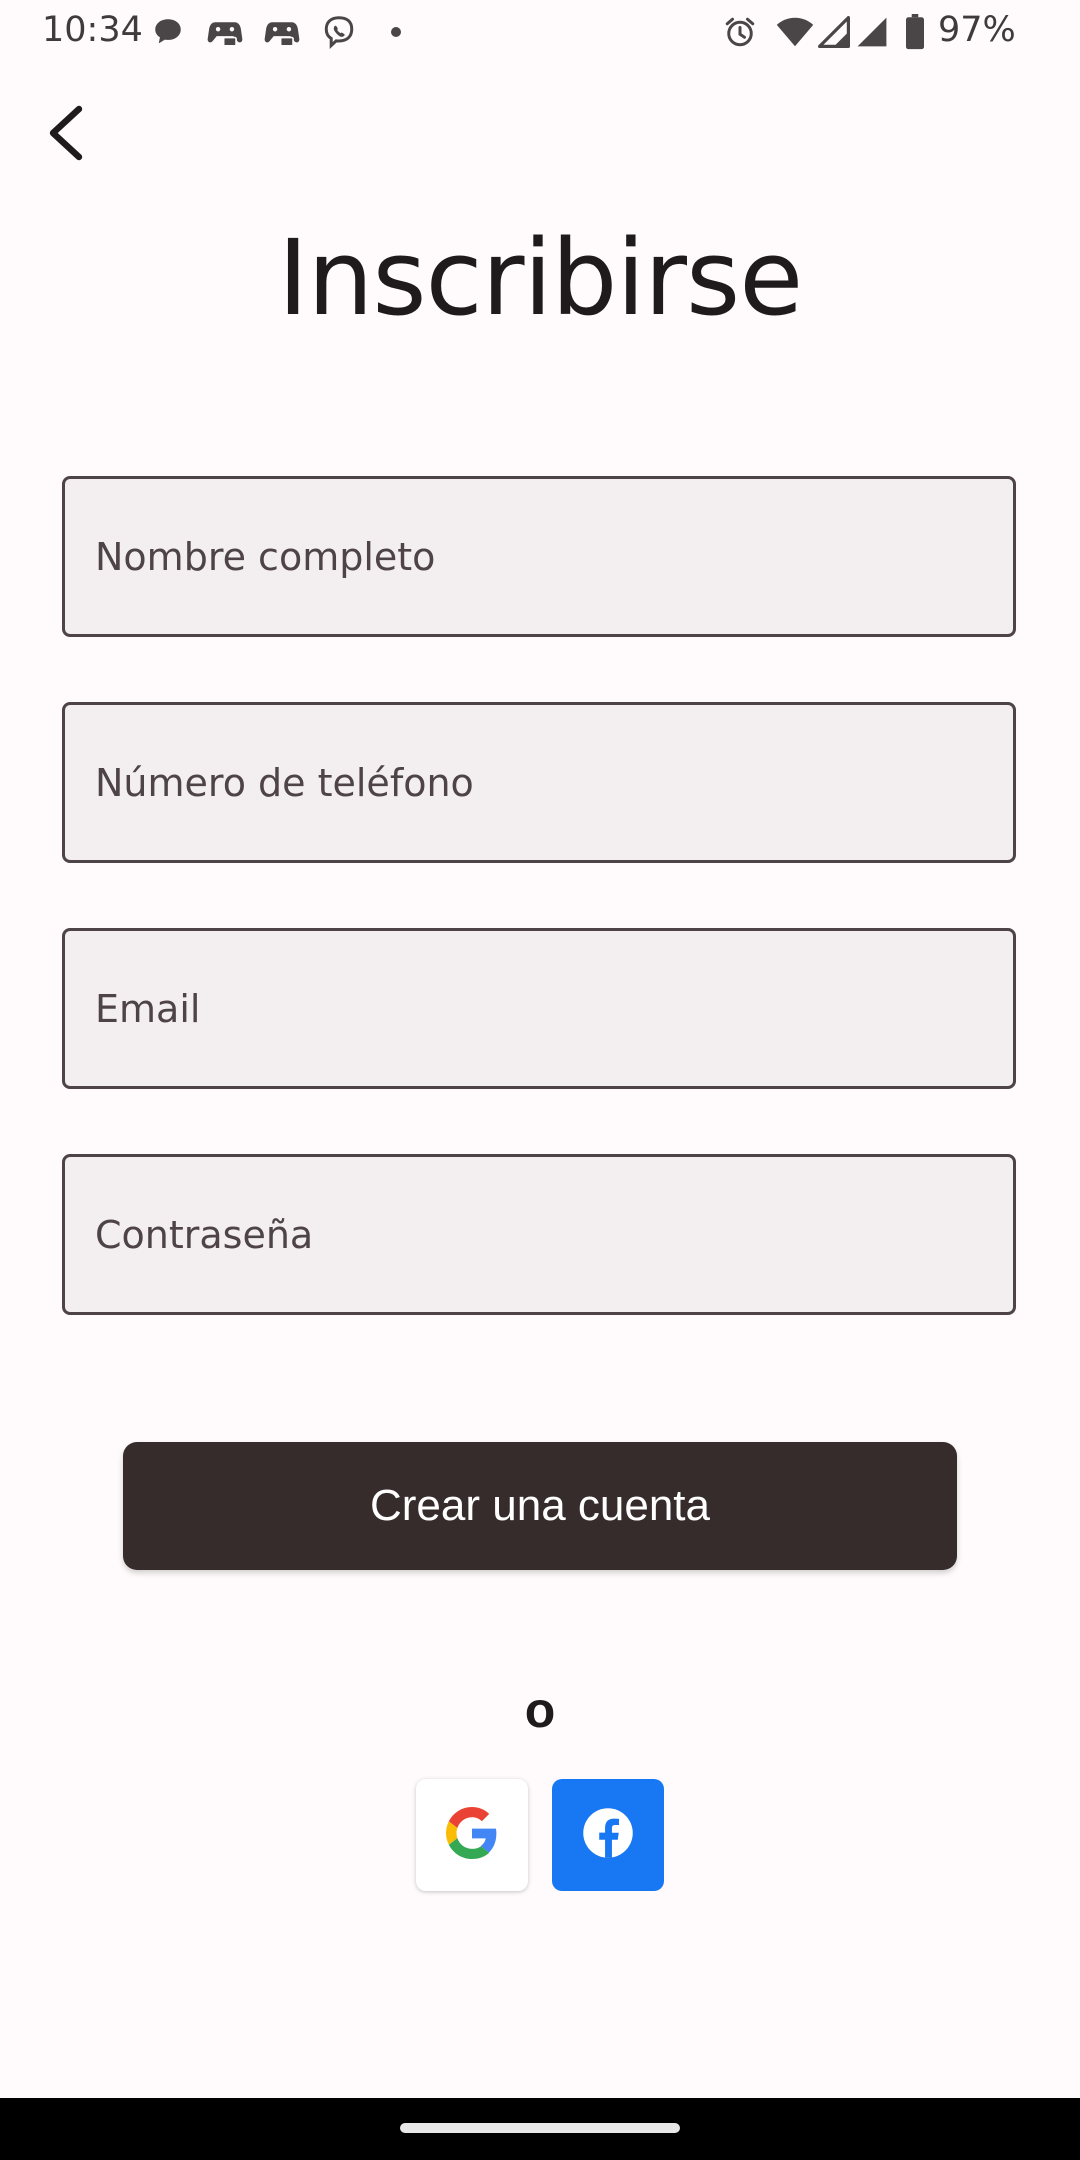 This screenshot has height=2160, width=1080. I want to click on full-name-field, so click(539, 556).